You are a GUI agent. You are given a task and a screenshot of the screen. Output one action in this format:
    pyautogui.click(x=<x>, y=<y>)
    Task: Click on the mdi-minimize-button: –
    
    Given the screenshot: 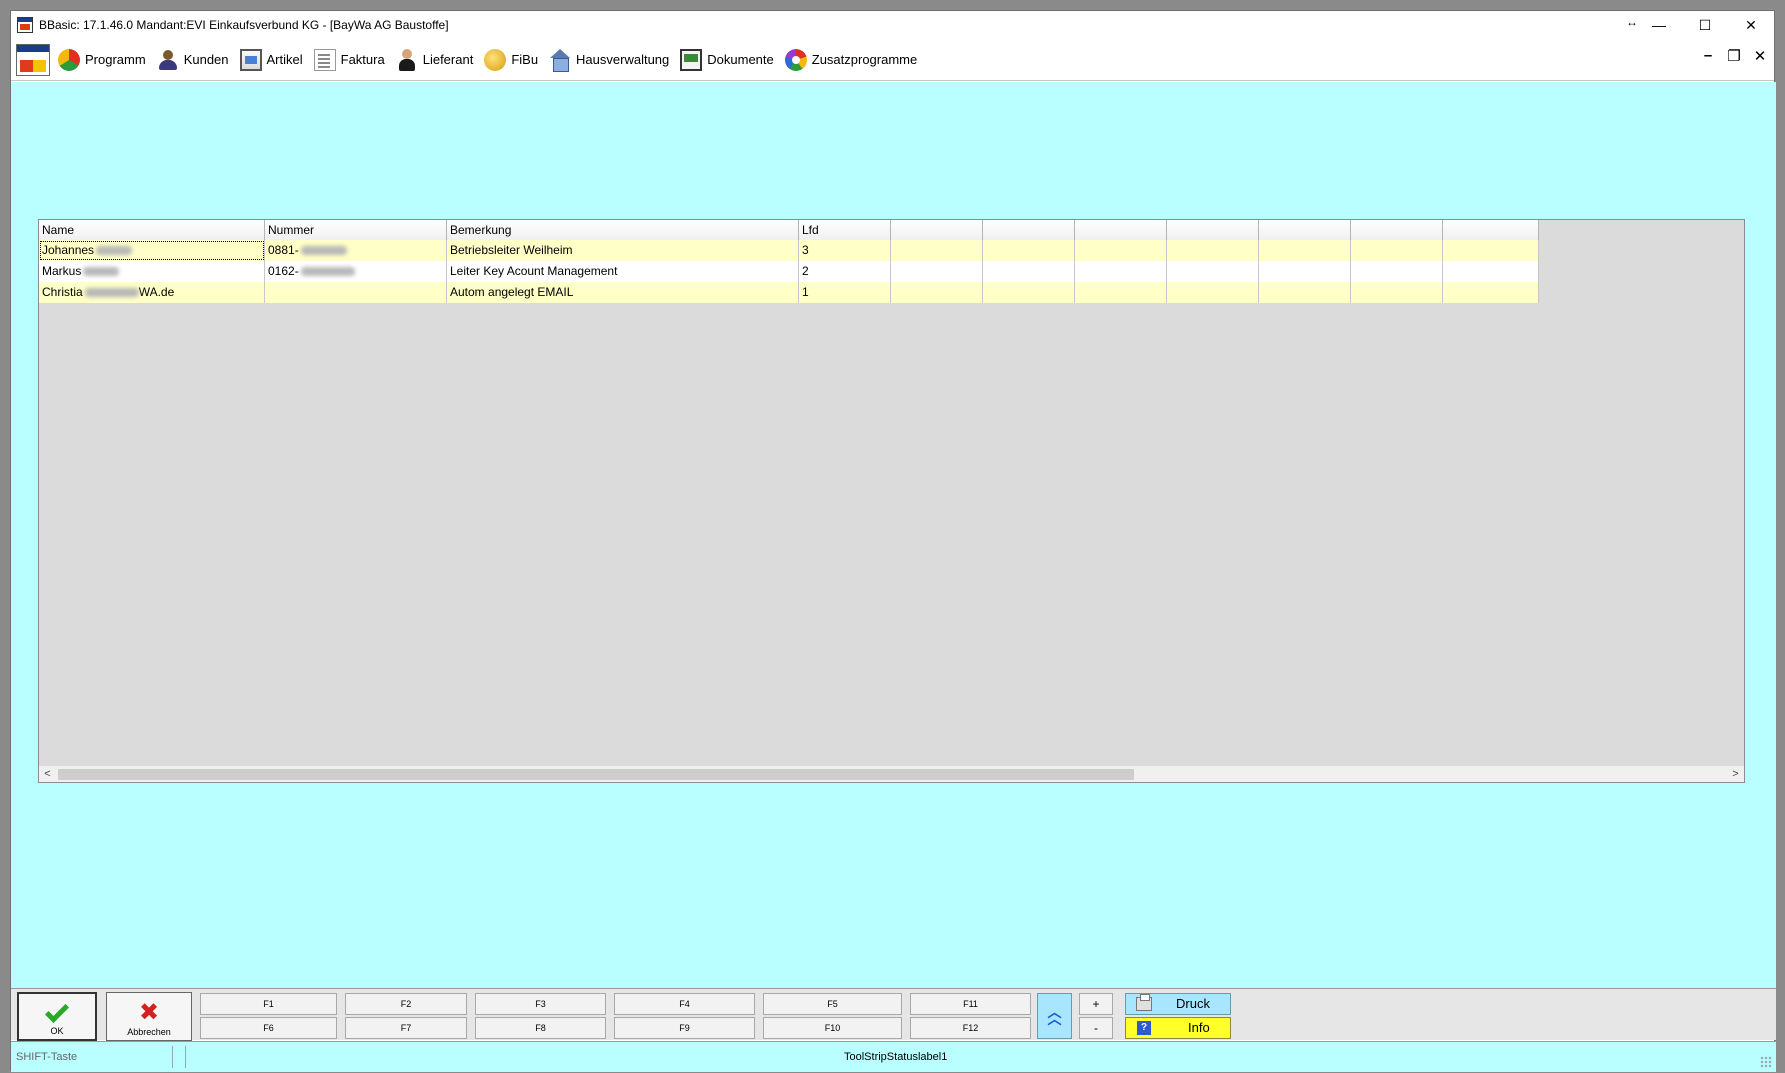 What is the action you would take?
    pyautogui.click(x=1708, y=56)
    